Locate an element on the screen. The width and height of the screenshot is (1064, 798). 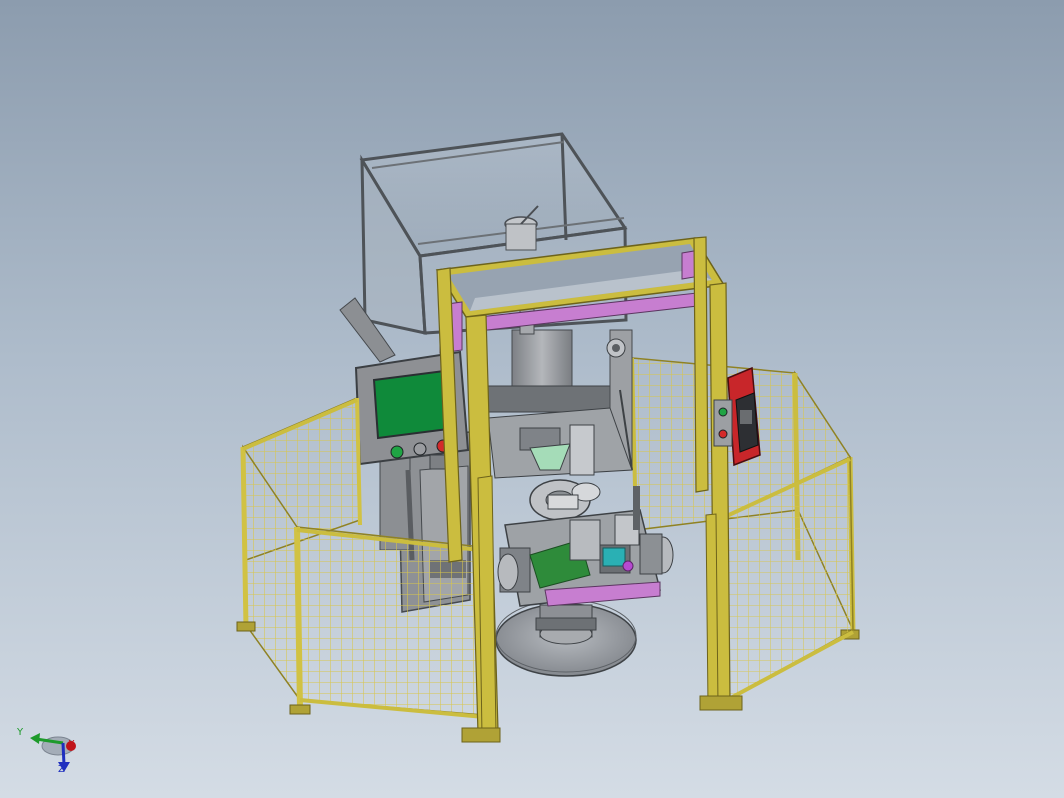
triad-axes is located at coordinates (53, 752).